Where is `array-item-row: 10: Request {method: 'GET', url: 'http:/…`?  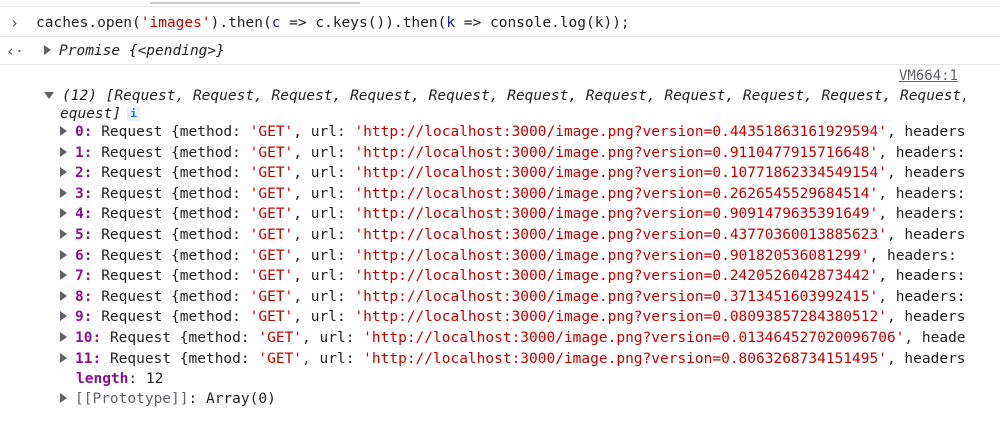
array-item-row: 10: Request {method: 'GET', url: 'http:/… is located at coordinates (512, 338).